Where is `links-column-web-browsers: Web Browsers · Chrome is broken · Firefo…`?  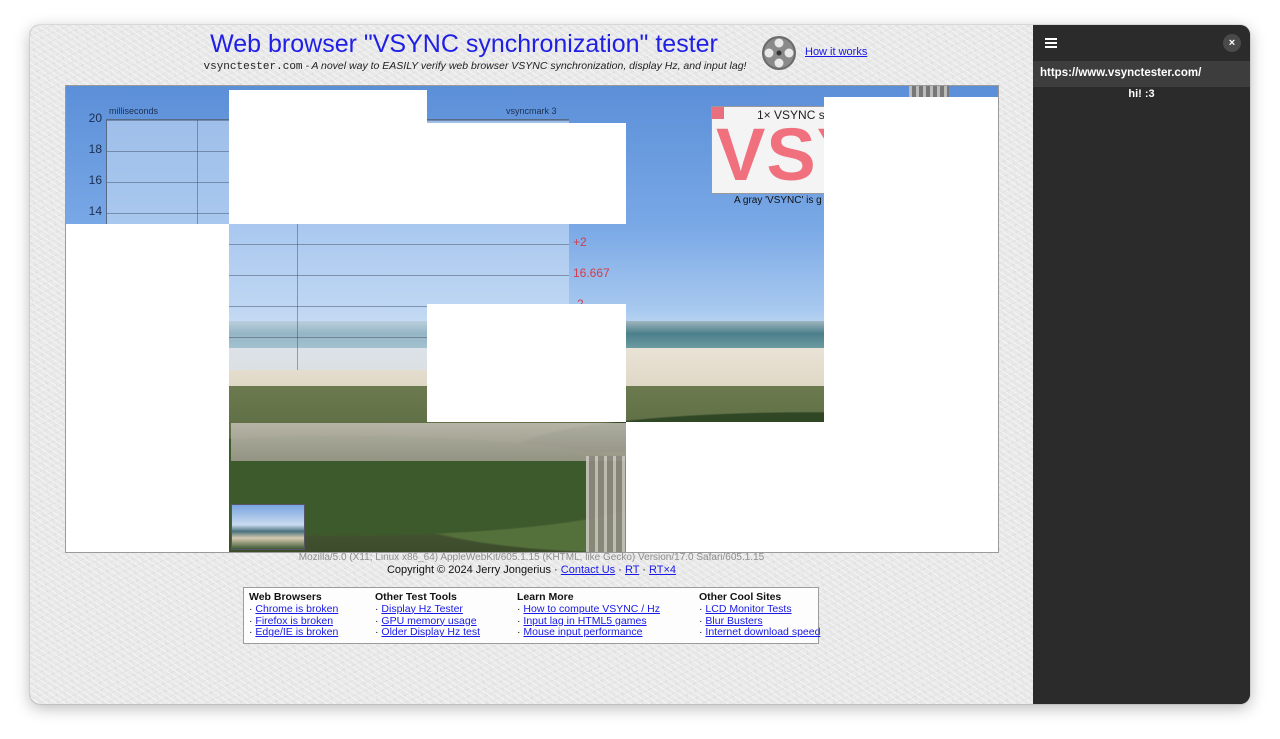 links-column-web-browsers: Web Browsers · Chrome is broken · Firefo… is located at coordinates (293, 615).